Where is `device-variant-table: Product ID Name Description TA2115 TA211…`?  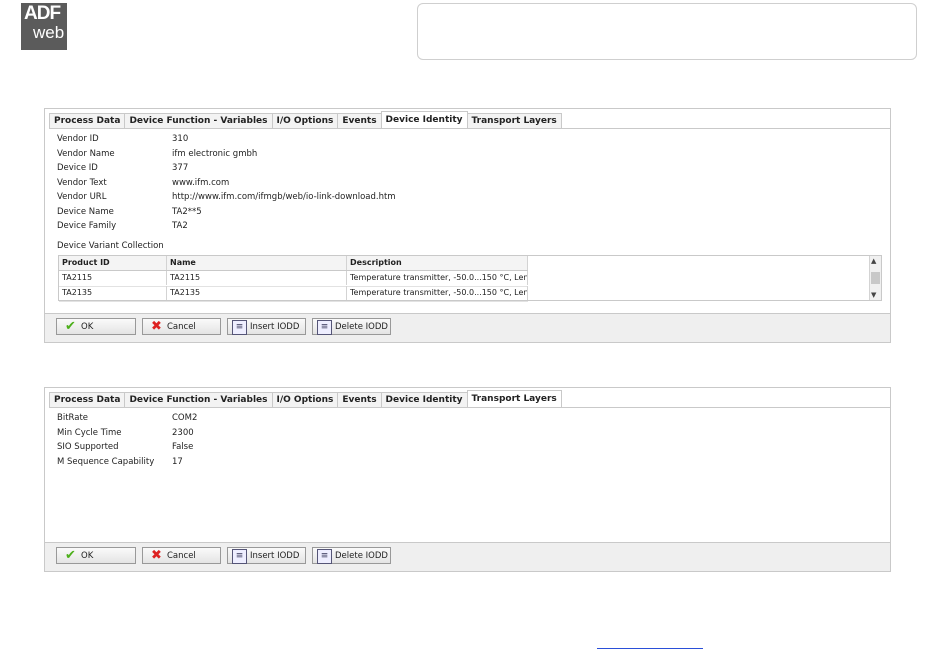
device-variant-table: Product ID Name Description TA2115 TA211… is located at coordinates (470, 278).